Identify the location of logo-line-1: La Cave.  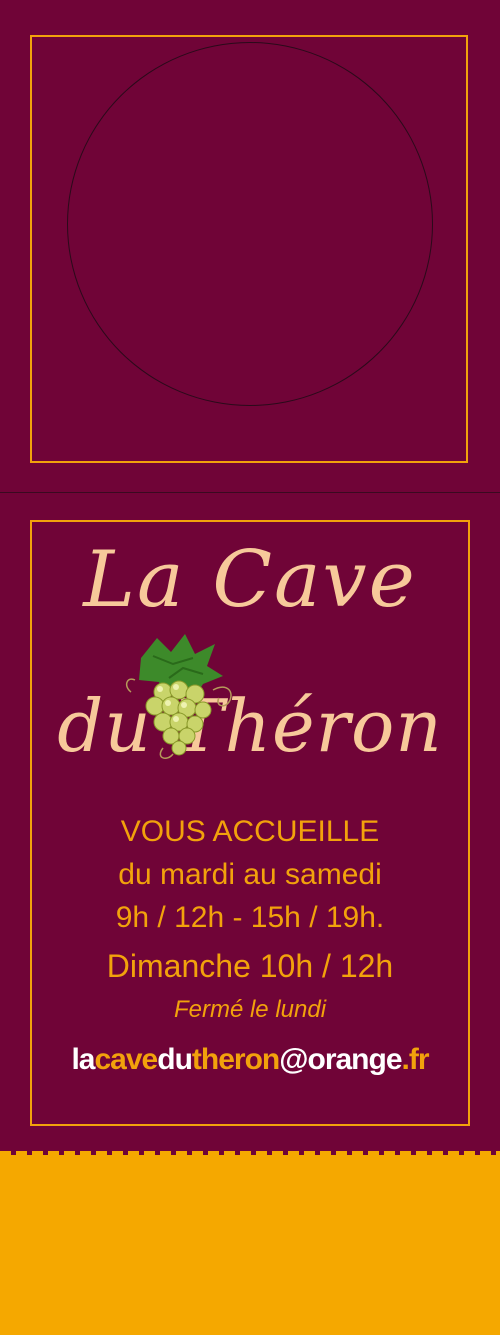
(250, 580).